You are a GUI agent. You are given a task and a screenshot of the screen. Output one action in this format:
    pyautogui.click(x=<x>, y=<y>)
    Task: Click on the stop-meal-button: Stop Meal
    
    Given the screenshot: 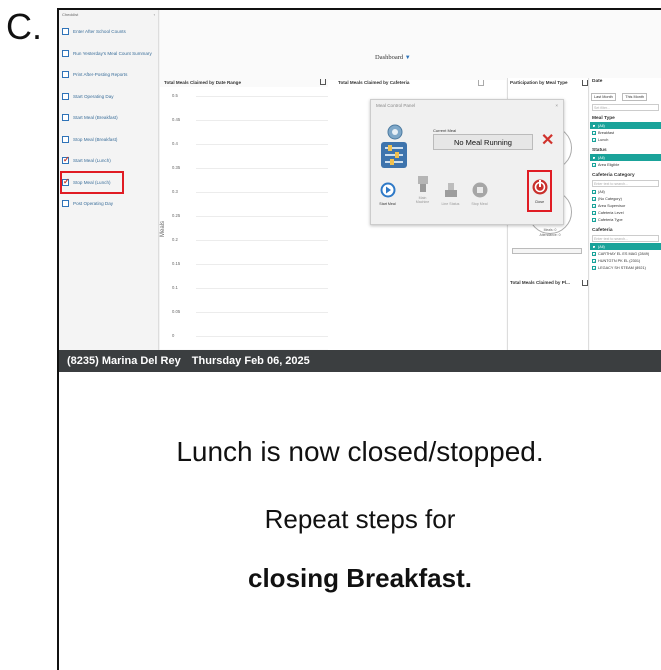 What is the action you would take?
    pyautogui.click(x=479, y=196)
    